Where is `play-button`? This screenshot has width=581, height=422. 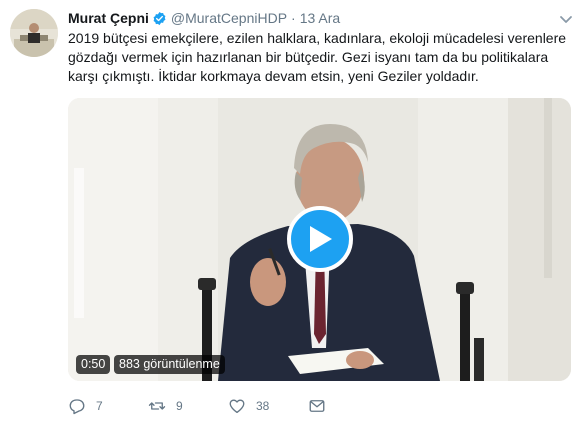 play-button is located at coordinates (320, 239).